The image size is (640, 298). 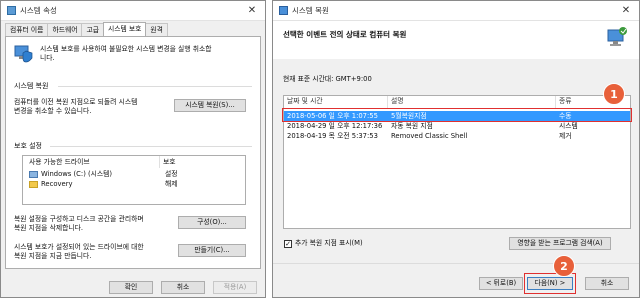 I want to click on list-header: 날짜 및 시간 설명 종류, so click(x=457, y=102).